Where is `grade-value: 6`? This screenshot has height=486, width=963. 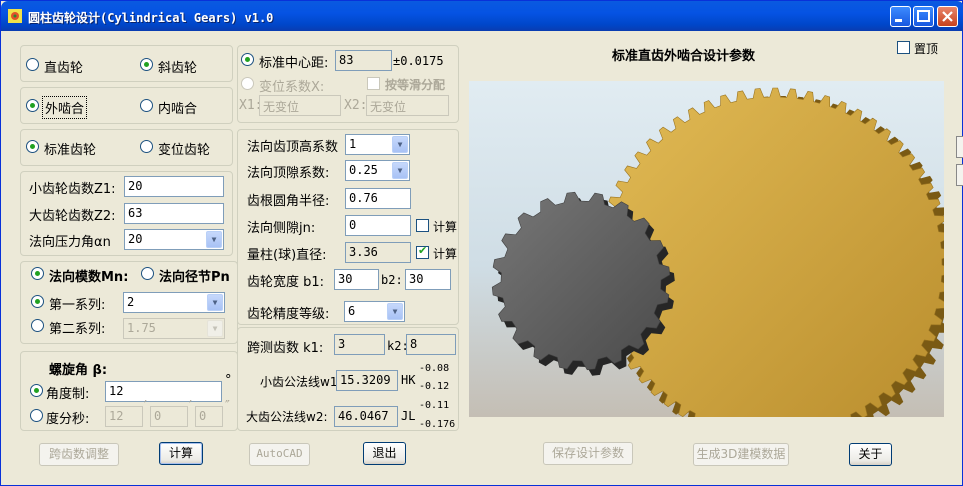
grade-value: 6 is located at coordinates (352, 311).